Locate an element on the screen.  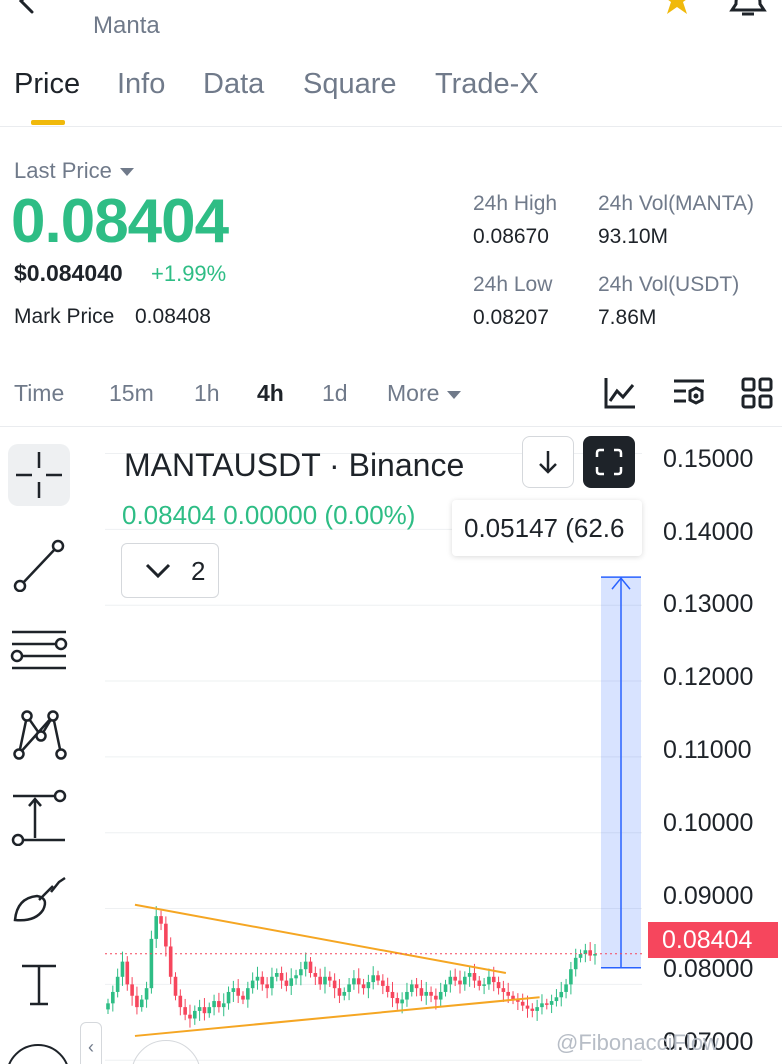
measure-tooltip: 0.05147 (62.6 is located at coordinates (547, 528).